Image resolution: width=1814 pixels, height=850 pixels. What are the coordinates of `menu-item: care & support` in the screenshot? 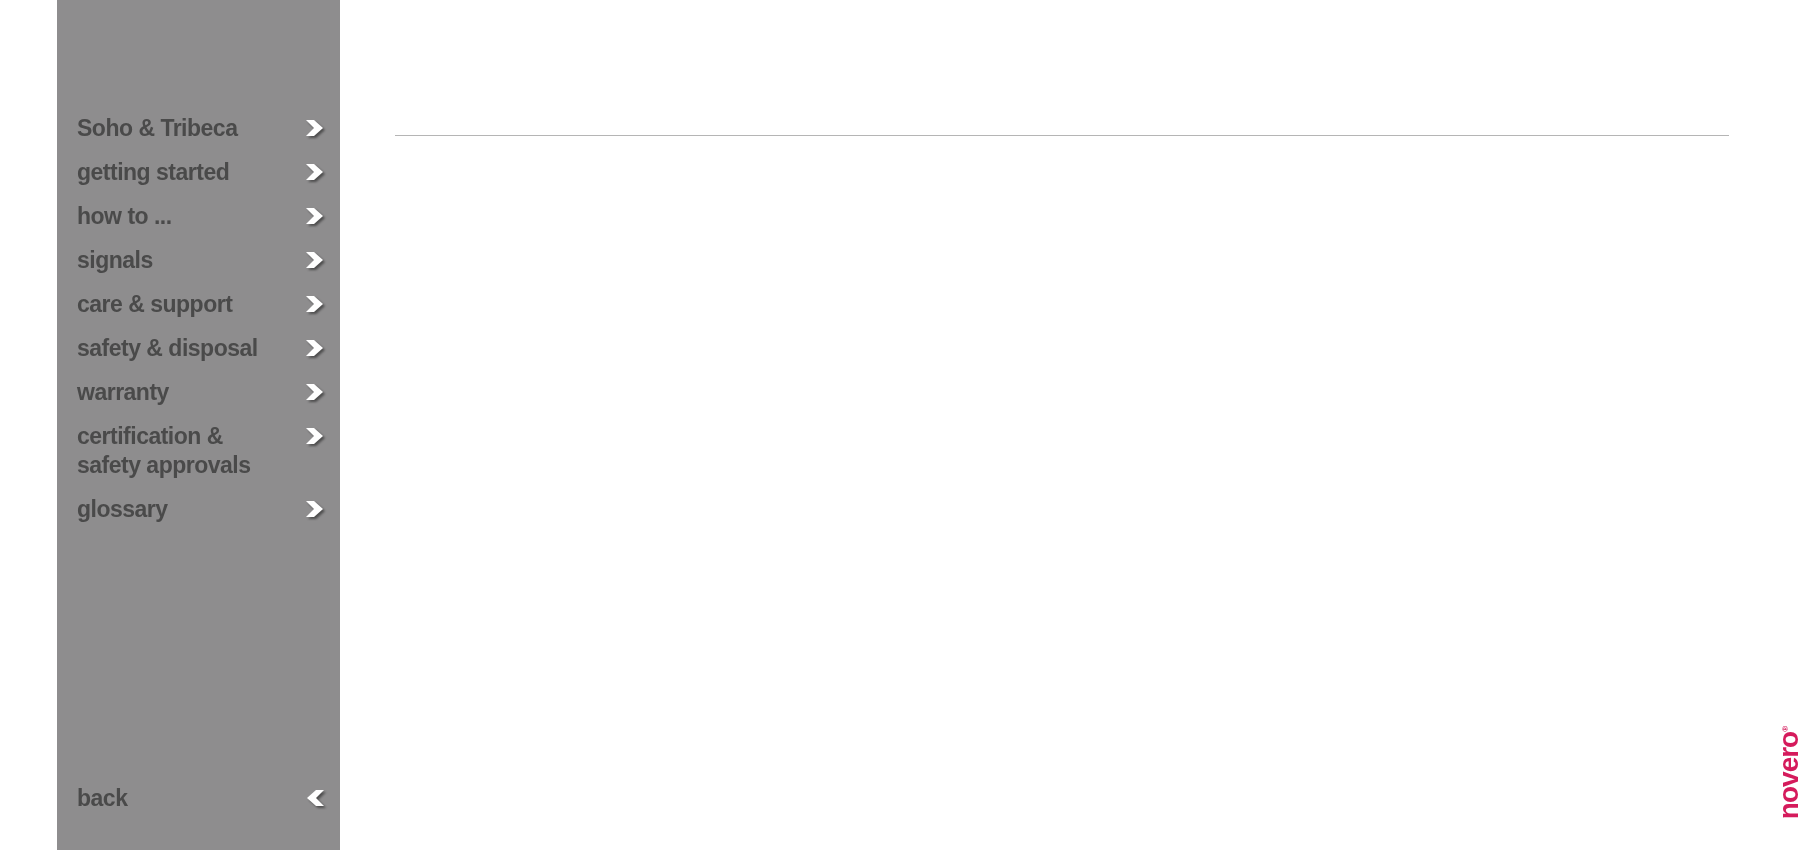 It's located at (198, 312).